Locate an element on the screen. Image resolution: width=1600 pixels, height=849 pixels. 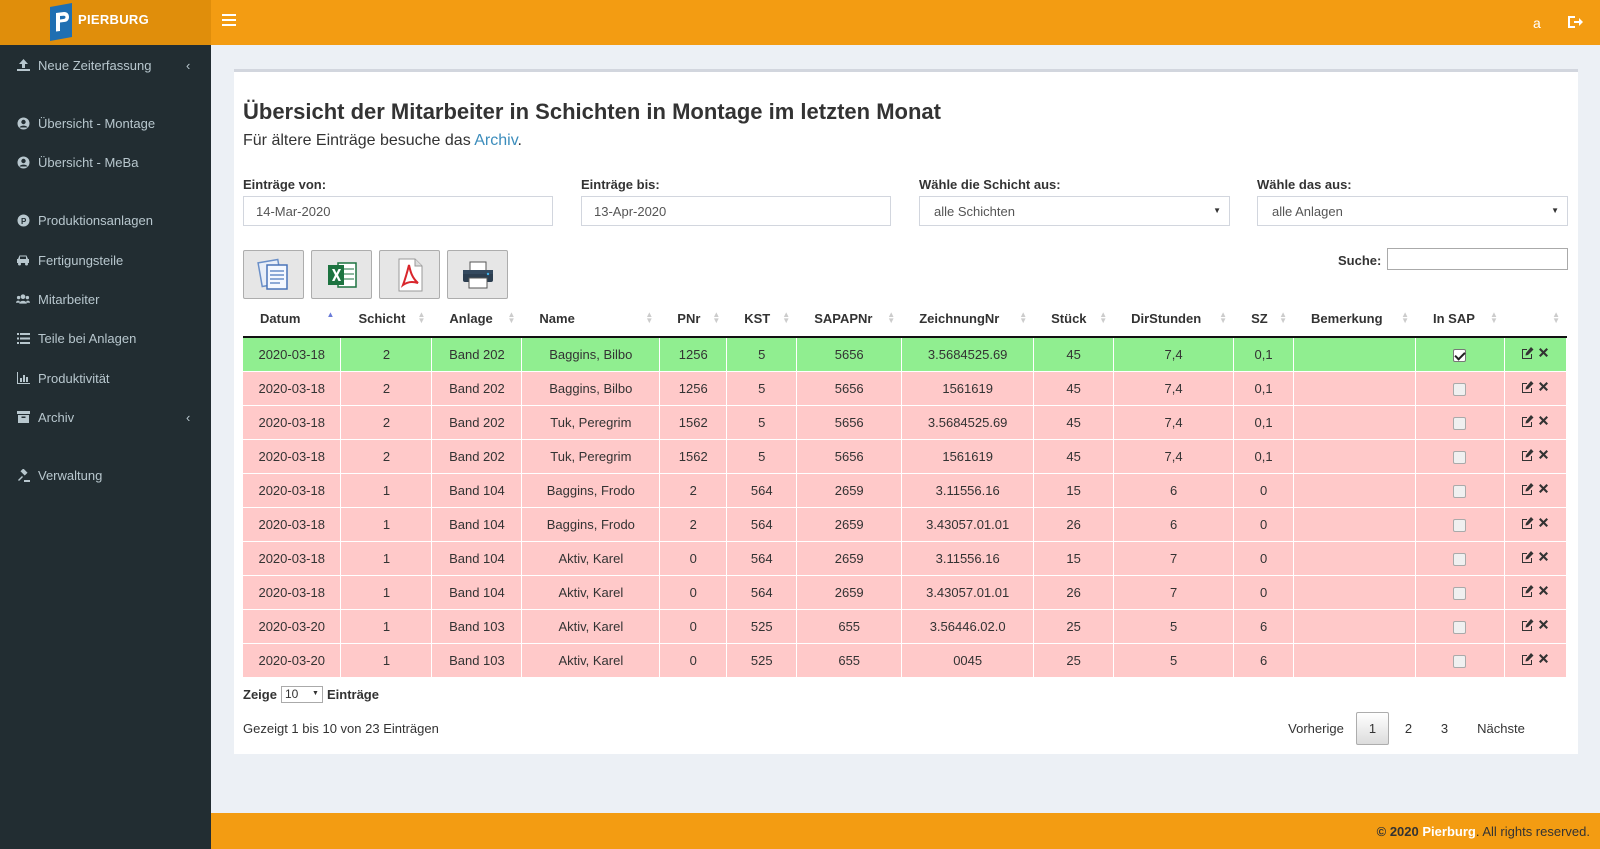
sidebar-item-uebersicht-montage: Übersicht - Montage is located at coordinates (105, 123).